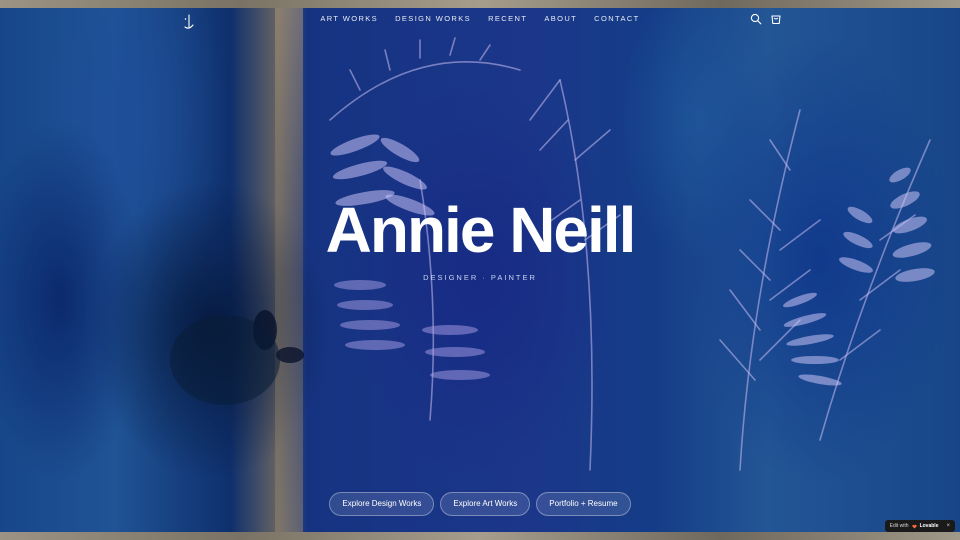  What do you see at coordinates (948, 526) in the screenshot?
I see `close-icon: ×` at bounding box center [948, 526].